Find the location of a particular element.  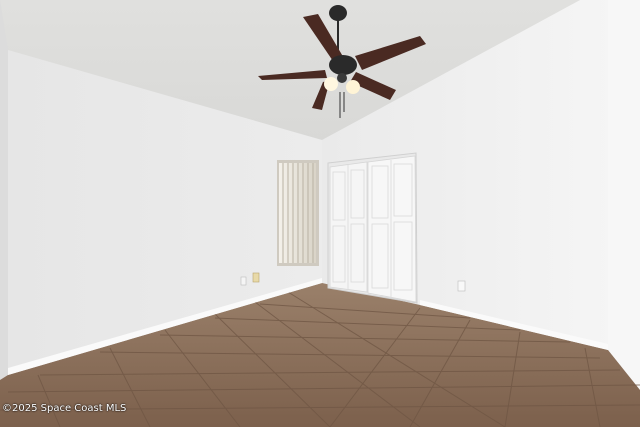

wall-switch is located at coordinates (256, 277).